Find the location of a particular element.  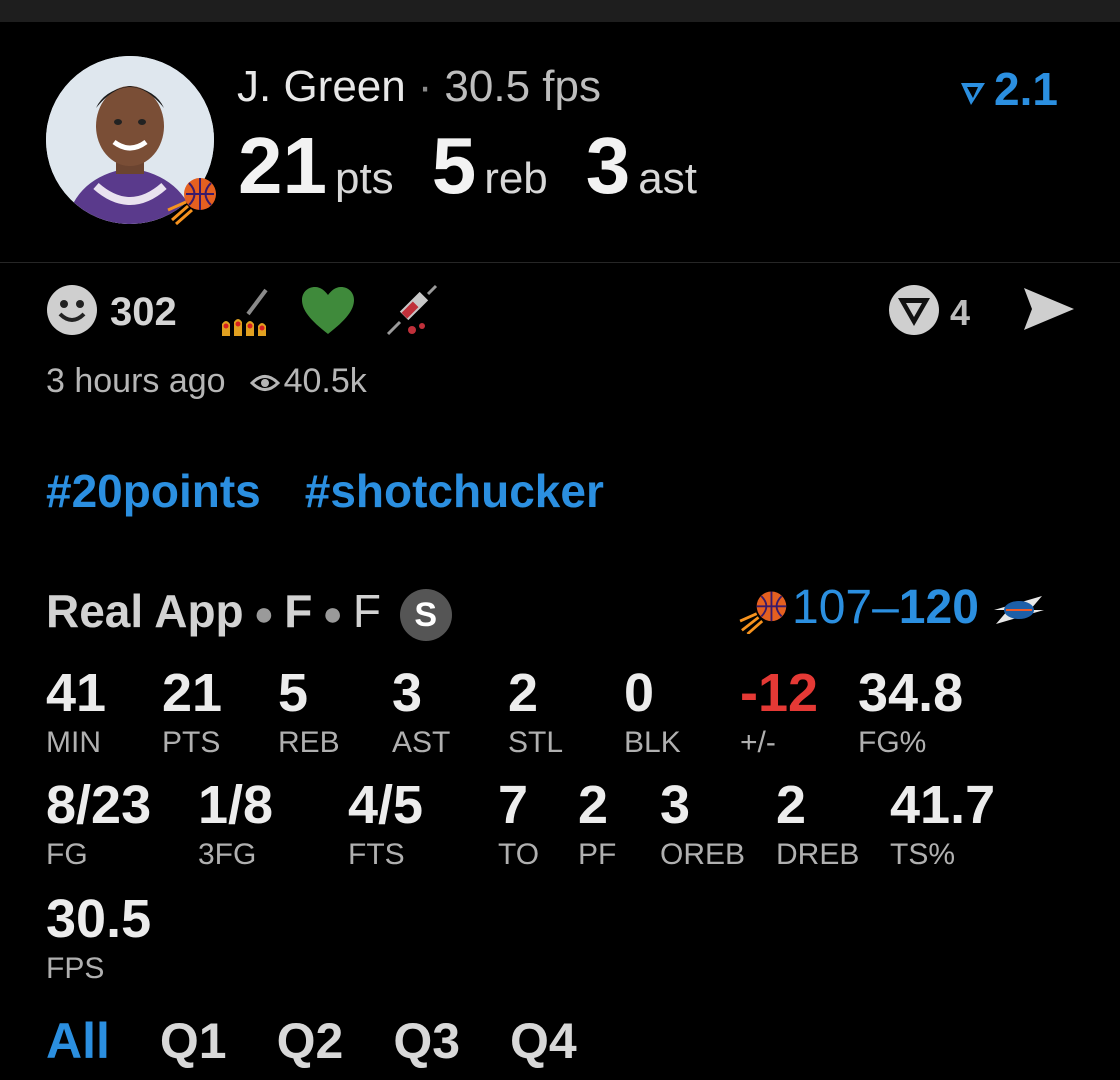

stat-value: 30.5 is located at coordinates (99, 919).